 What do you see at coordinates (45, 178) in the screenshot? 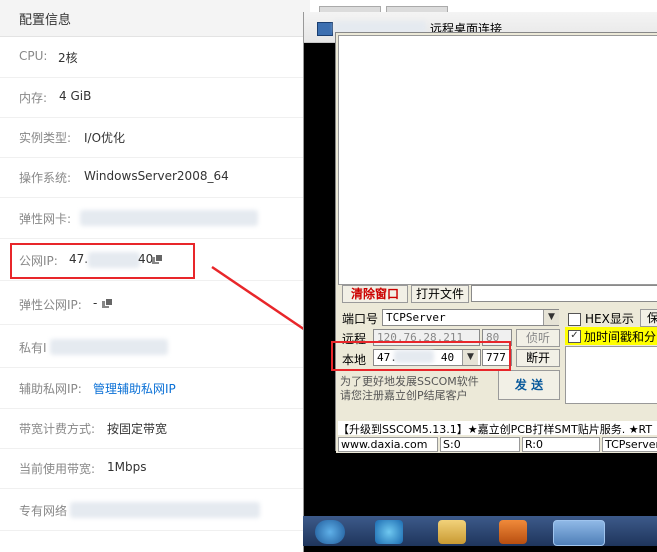
I see `os-label: 操作系统:` at bounding box center [45, 178].